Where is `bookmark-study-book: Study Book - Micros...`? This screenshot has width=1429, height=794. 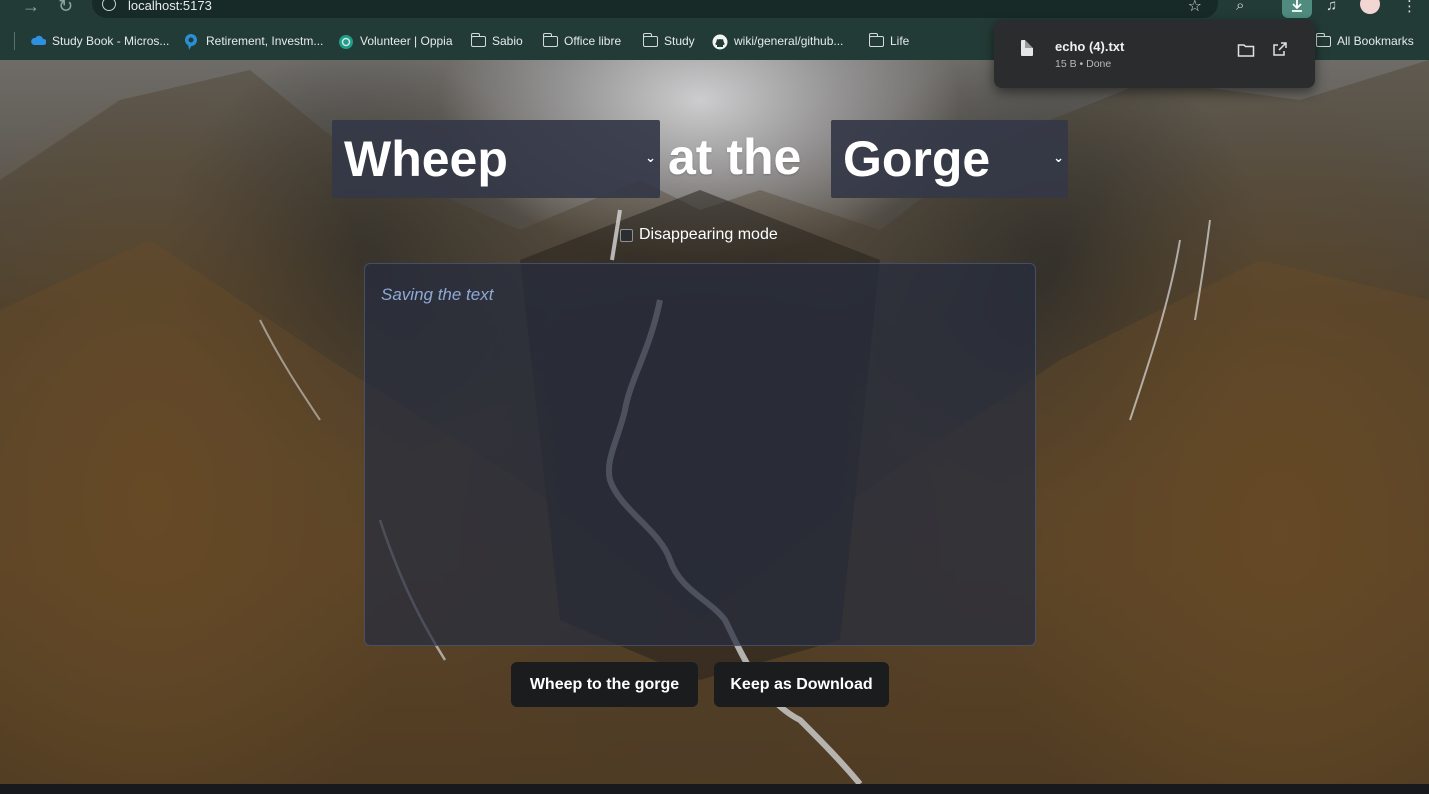
bookmark-study-book: Study Book - Micros... is located at coordinates (99, 41).